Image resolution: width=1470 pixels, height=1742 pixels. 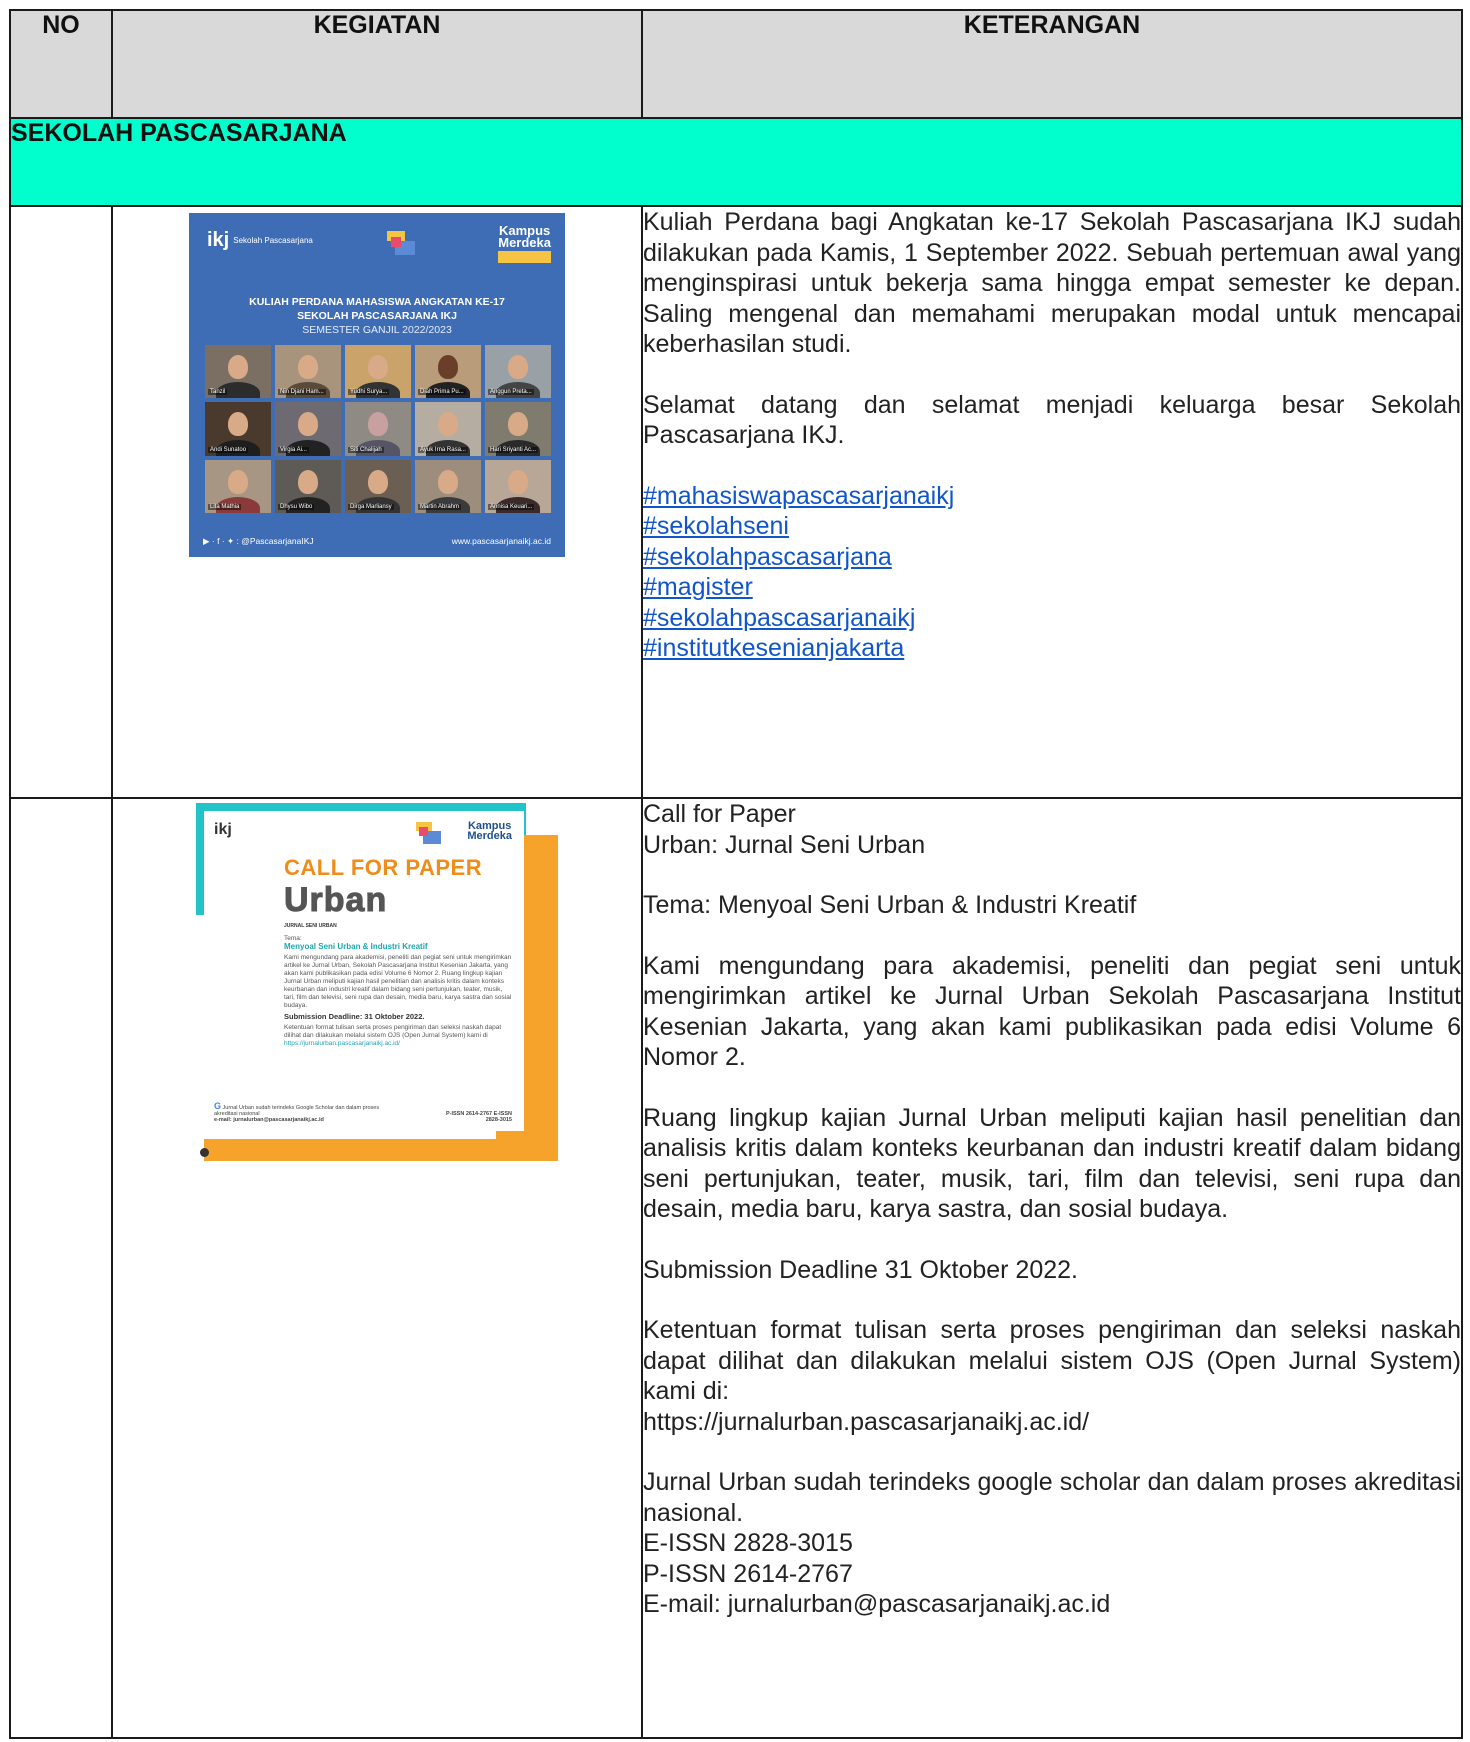 I want to click on social-handle: ▶ · f · ✦ : @PascasarjanaIKJ, so click(x=258, y=541).